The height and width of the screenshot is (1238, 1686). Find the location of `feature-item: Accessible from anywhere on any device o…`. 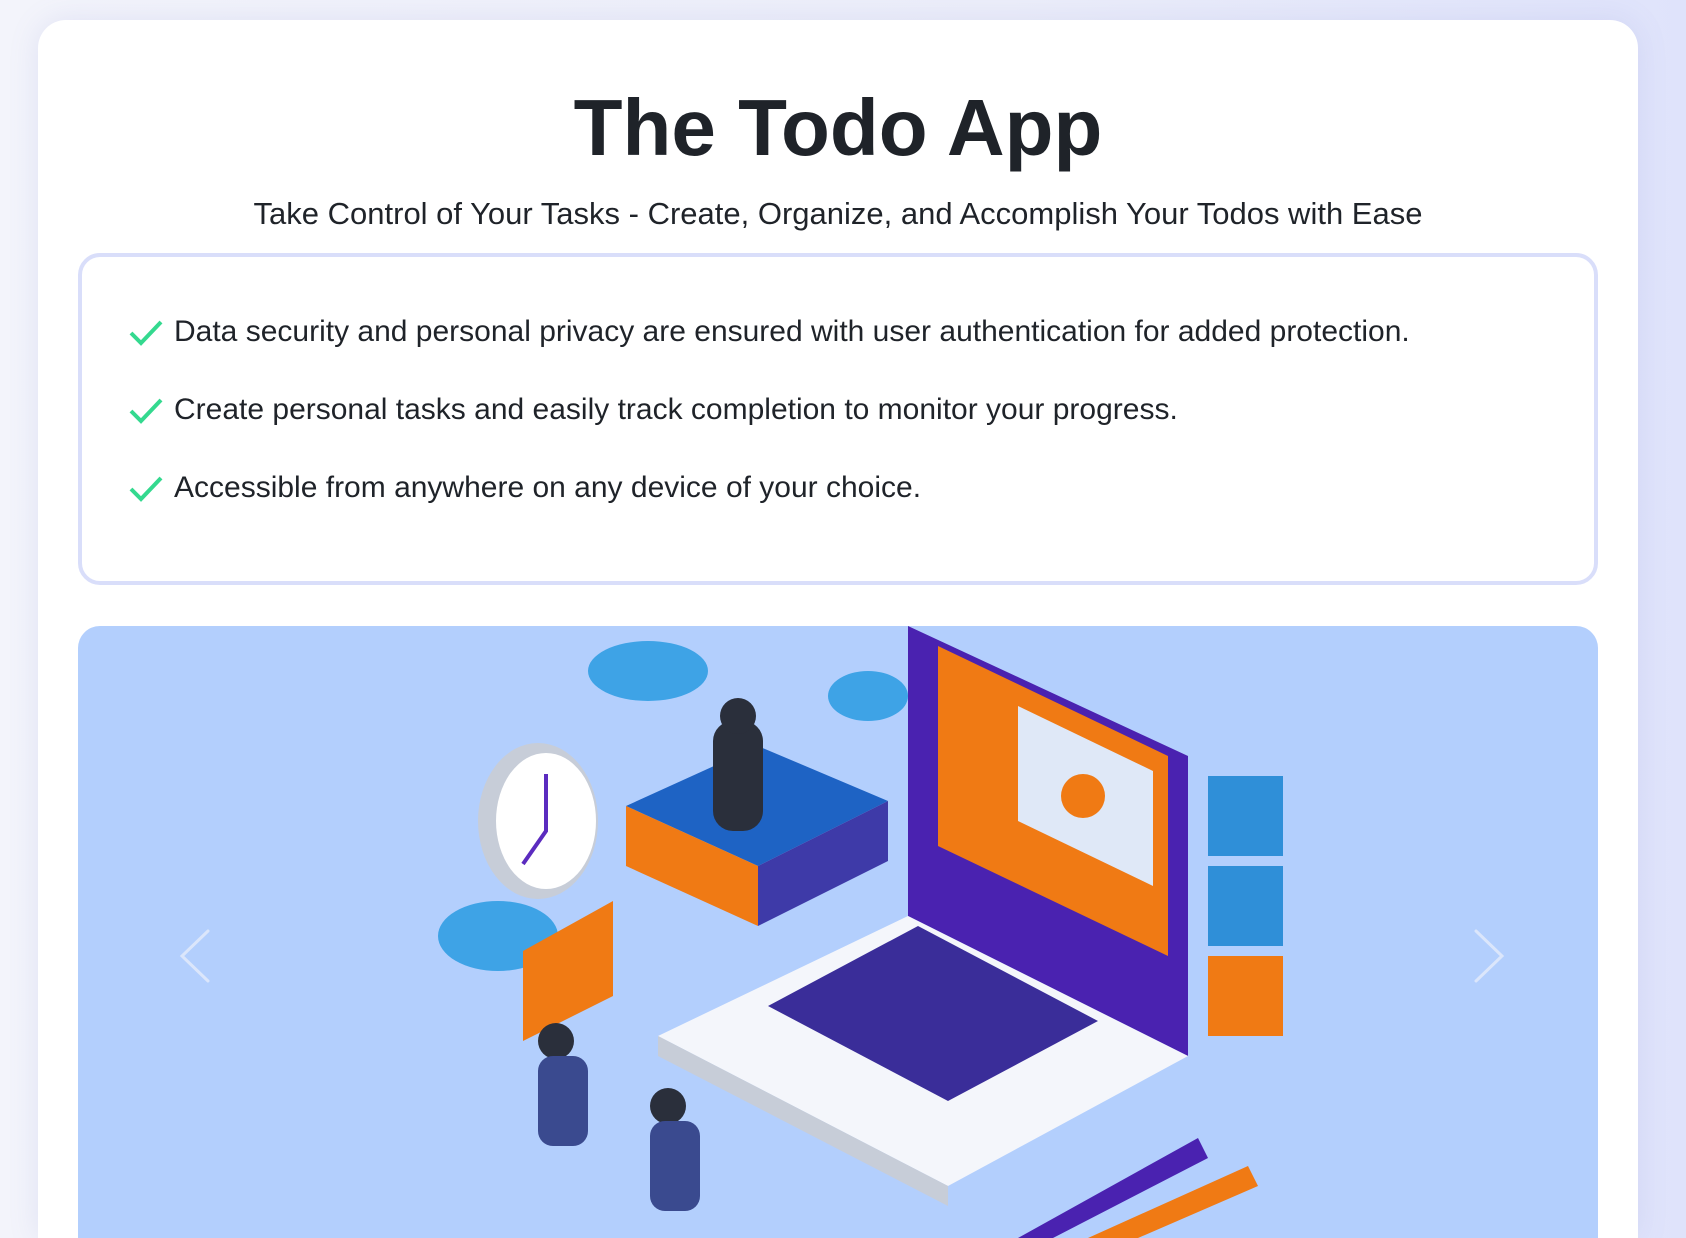

feature-item: Accessible from anywhere on any device o… is located at coordinates (861, 488).